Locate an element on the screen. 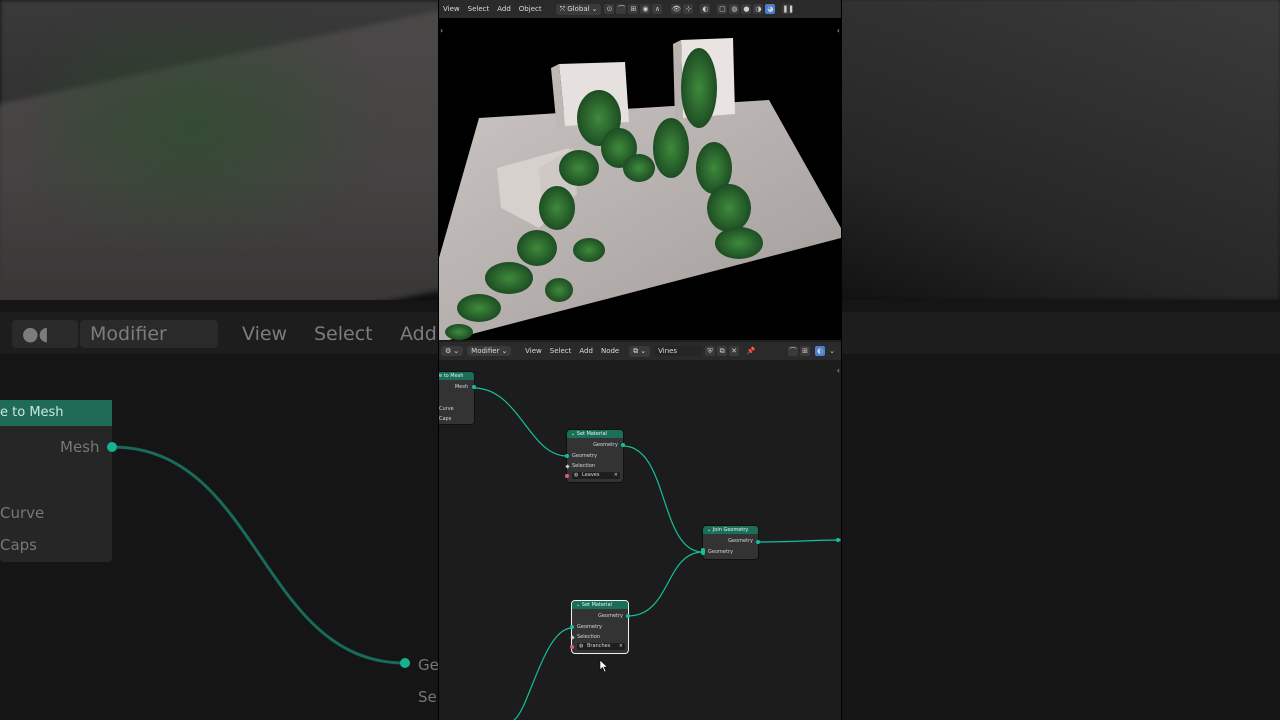 Image resolution: width=1280 pixels, height=720 pixels. mouse-cursor-icon is located at coordinates (604, 666).